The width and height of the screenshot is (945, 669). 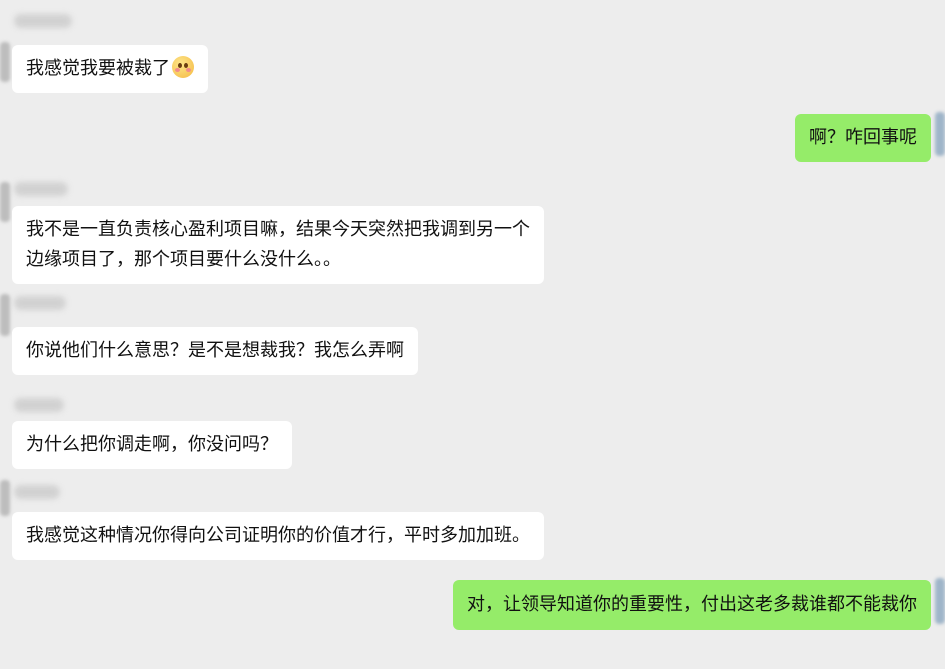 I want to click on message-text: 啊？咋回事呢, so click(x=863, y=137).